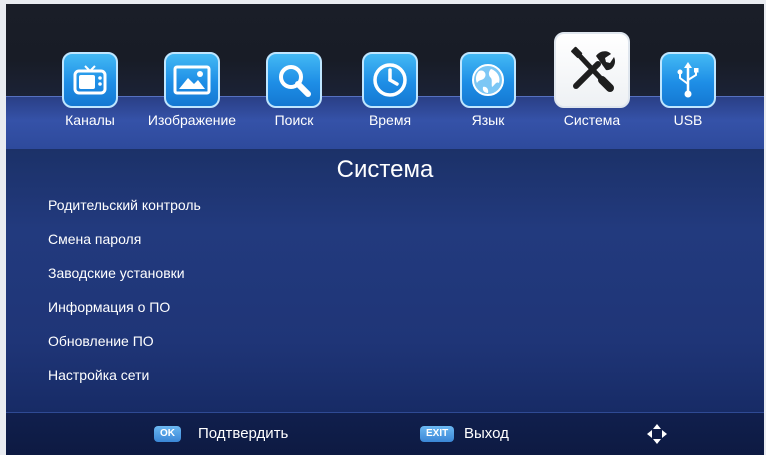  Describe the element at coordinates (592, 120) in the screenshot. I see `tab-label: Система` at that location.